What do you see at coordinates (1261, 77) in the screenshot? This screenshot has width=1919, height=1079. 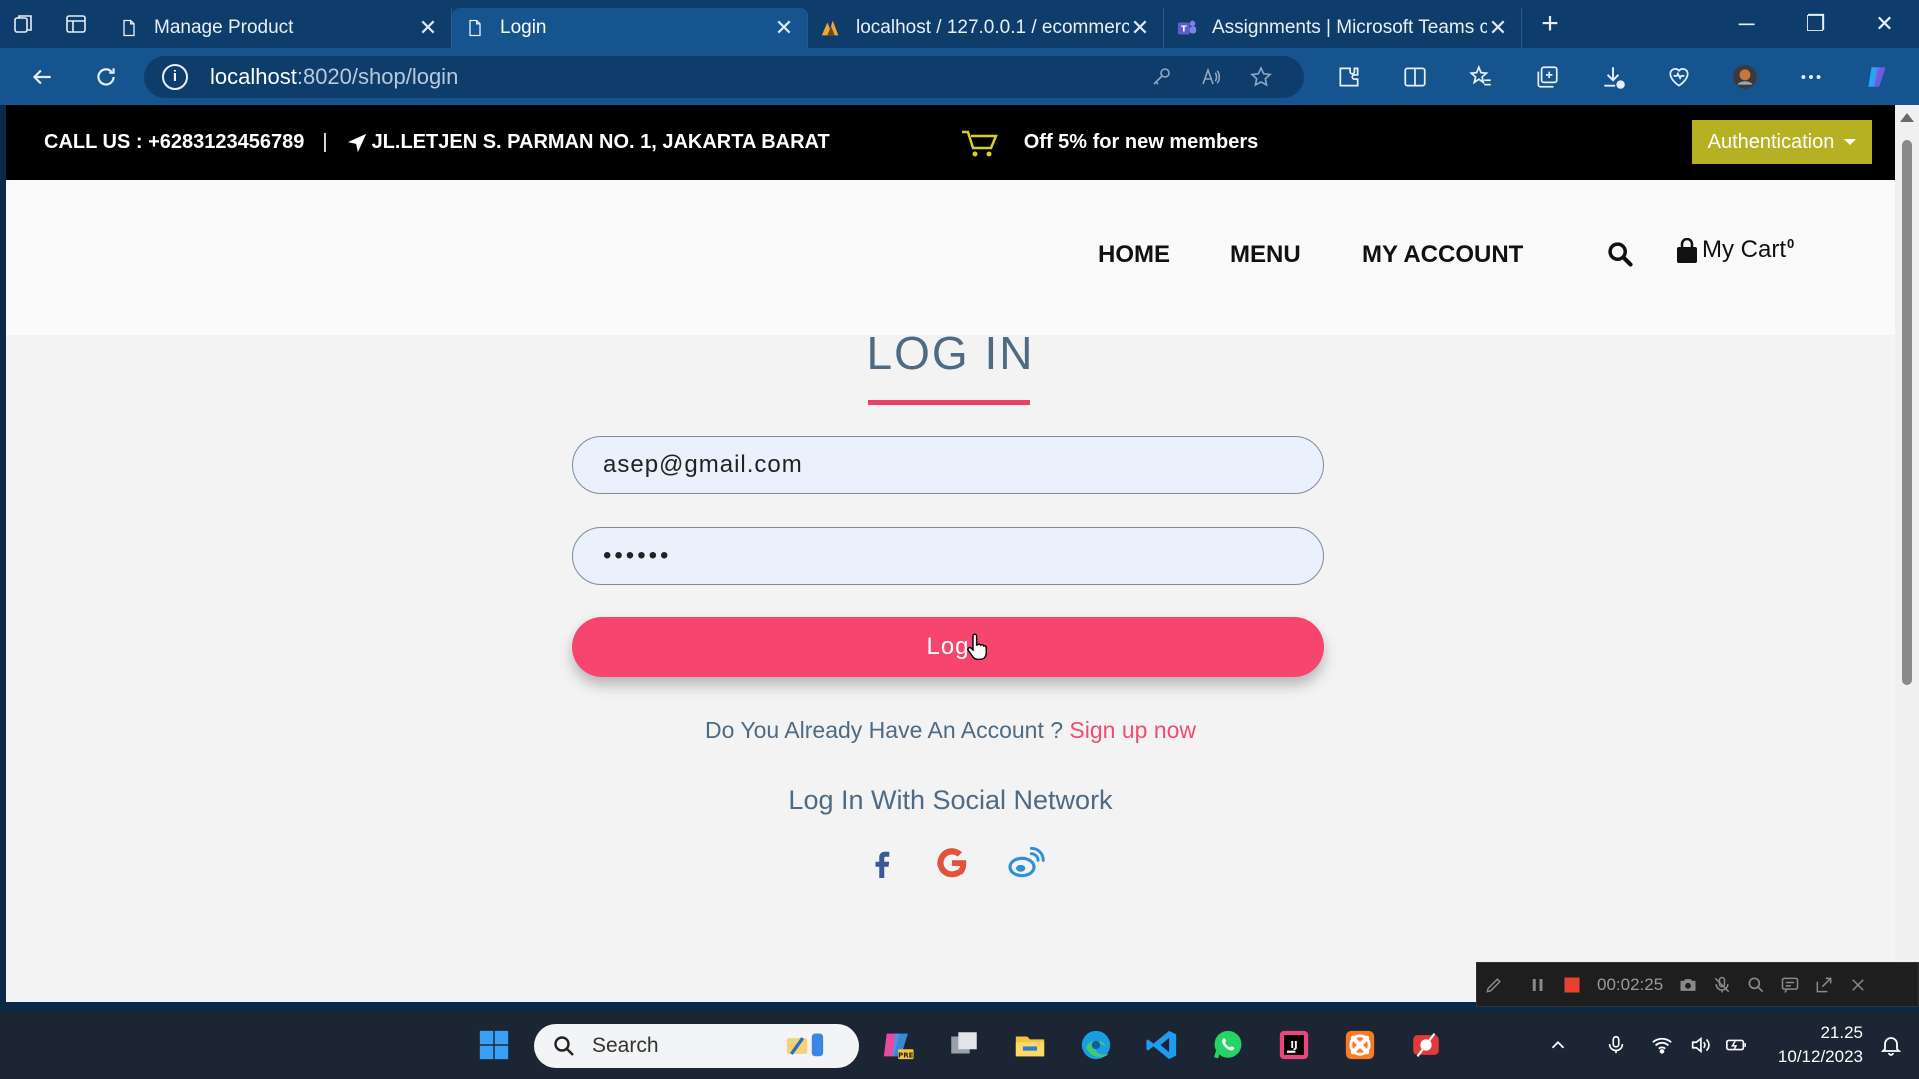 I see `favorite-star-icon` at bounding box center [1261, 77].